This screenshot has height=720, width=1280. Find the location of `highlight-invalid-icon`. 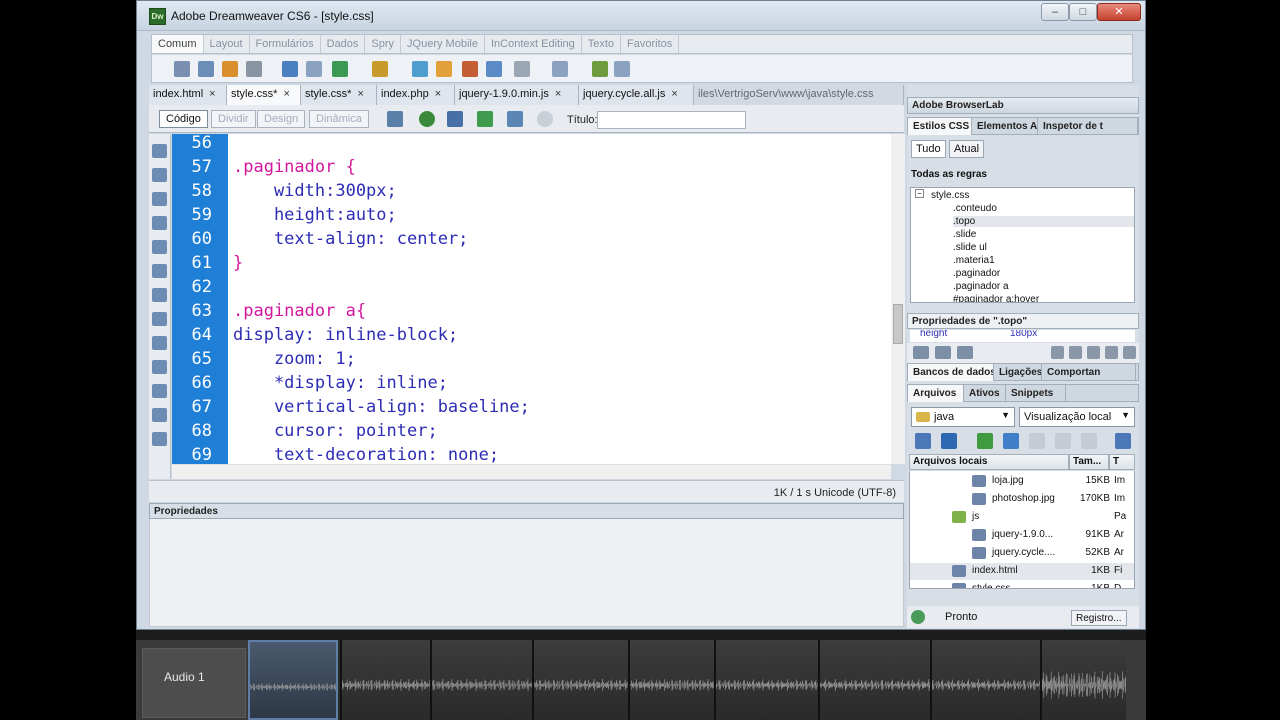

highlight-invalid-icon is located at coordinates (159, 319).